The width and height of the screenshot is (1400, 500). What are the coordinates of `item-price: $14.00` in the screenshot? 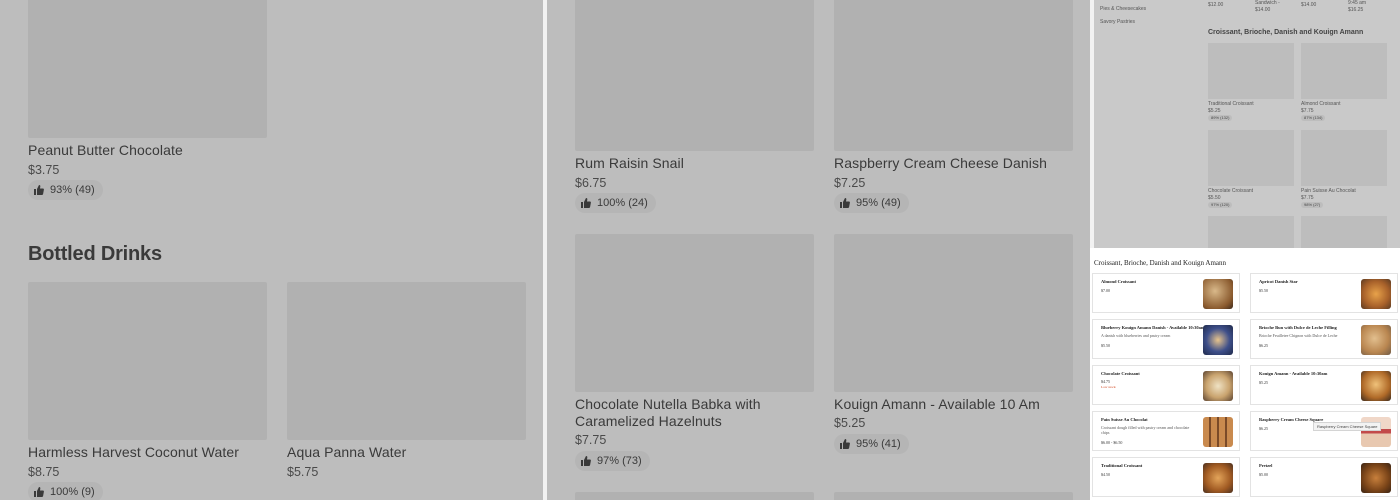 It's located at (1309, 5).